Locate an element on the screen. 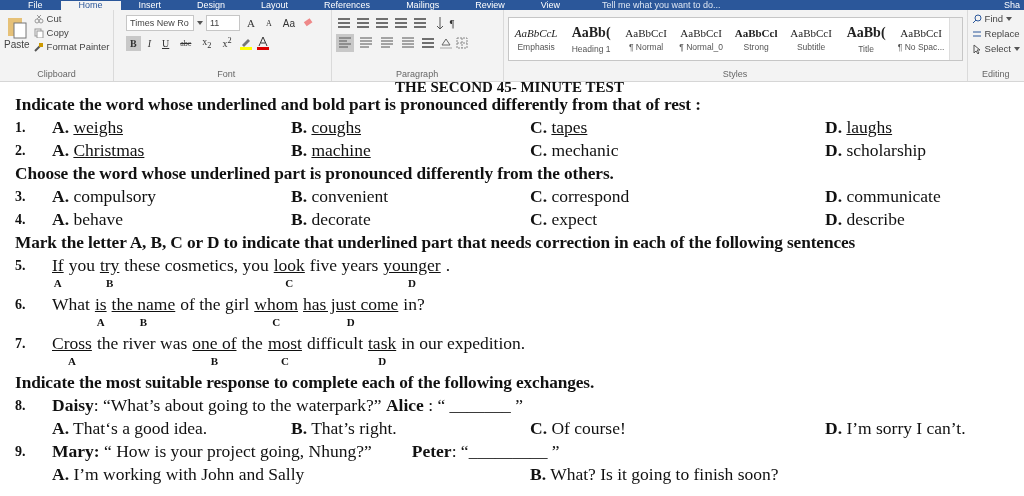  paintbrush-icon is located at coordinates (38, 46).